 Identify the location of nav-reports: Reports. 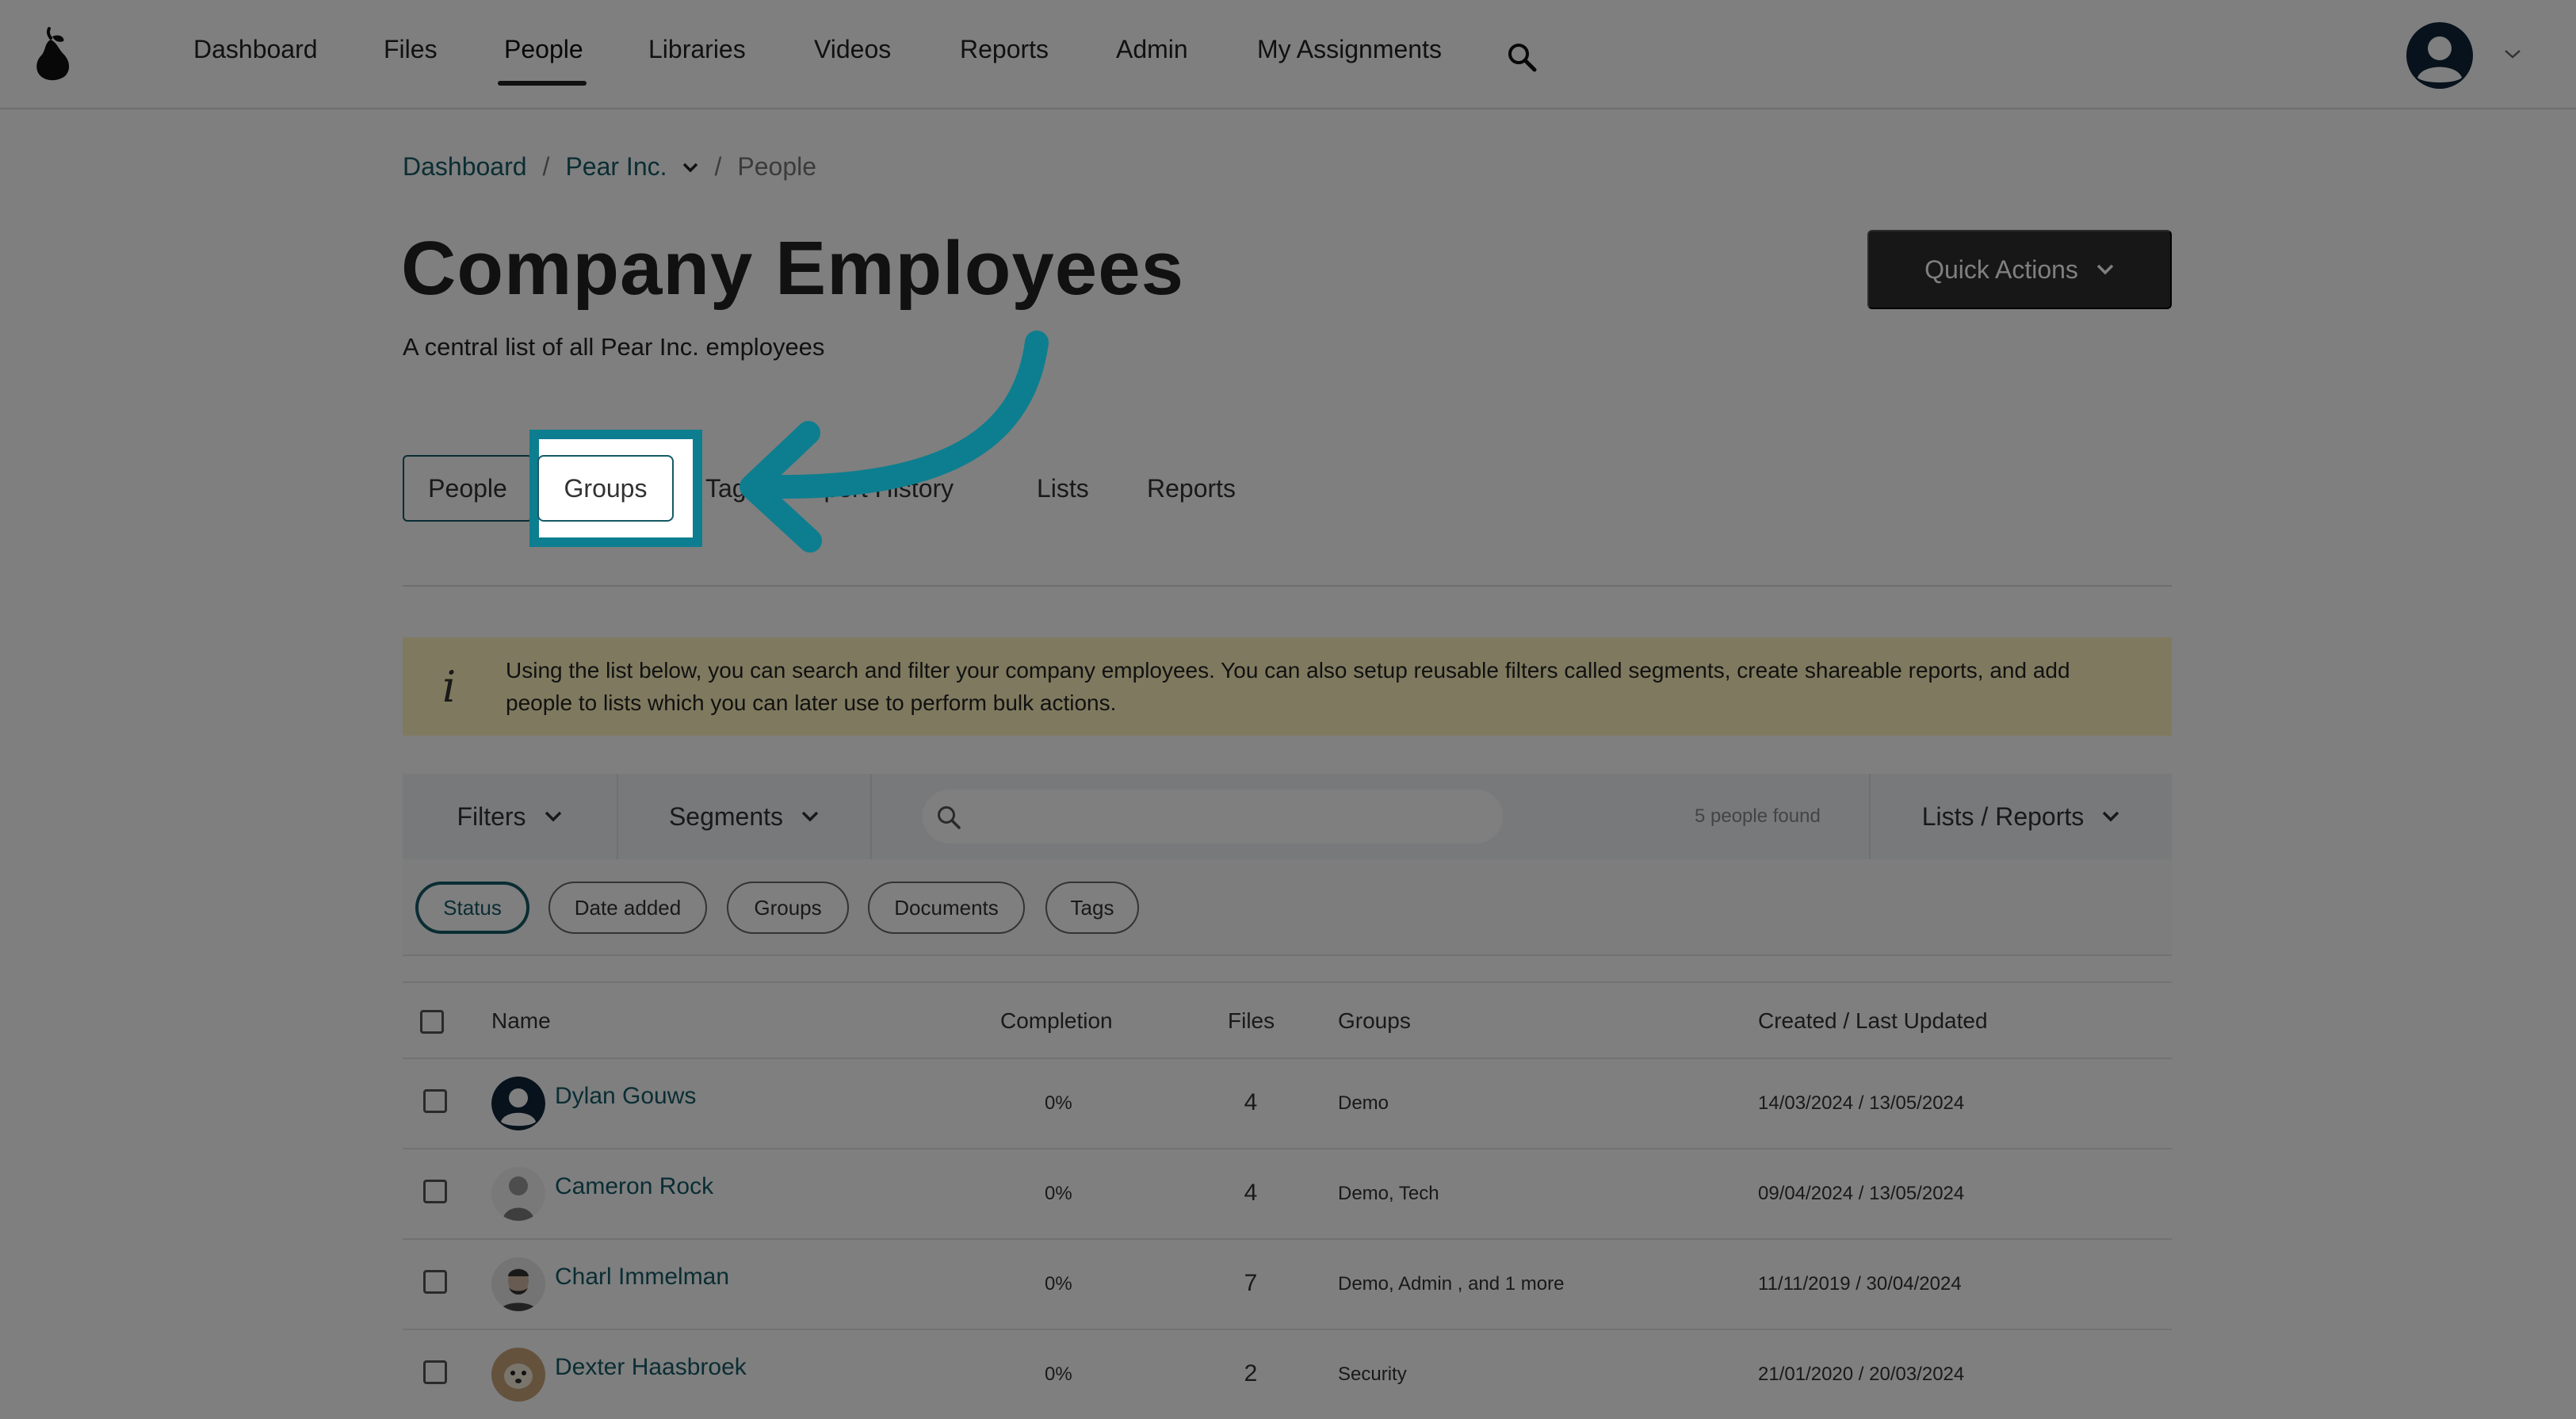
(1005, 49).